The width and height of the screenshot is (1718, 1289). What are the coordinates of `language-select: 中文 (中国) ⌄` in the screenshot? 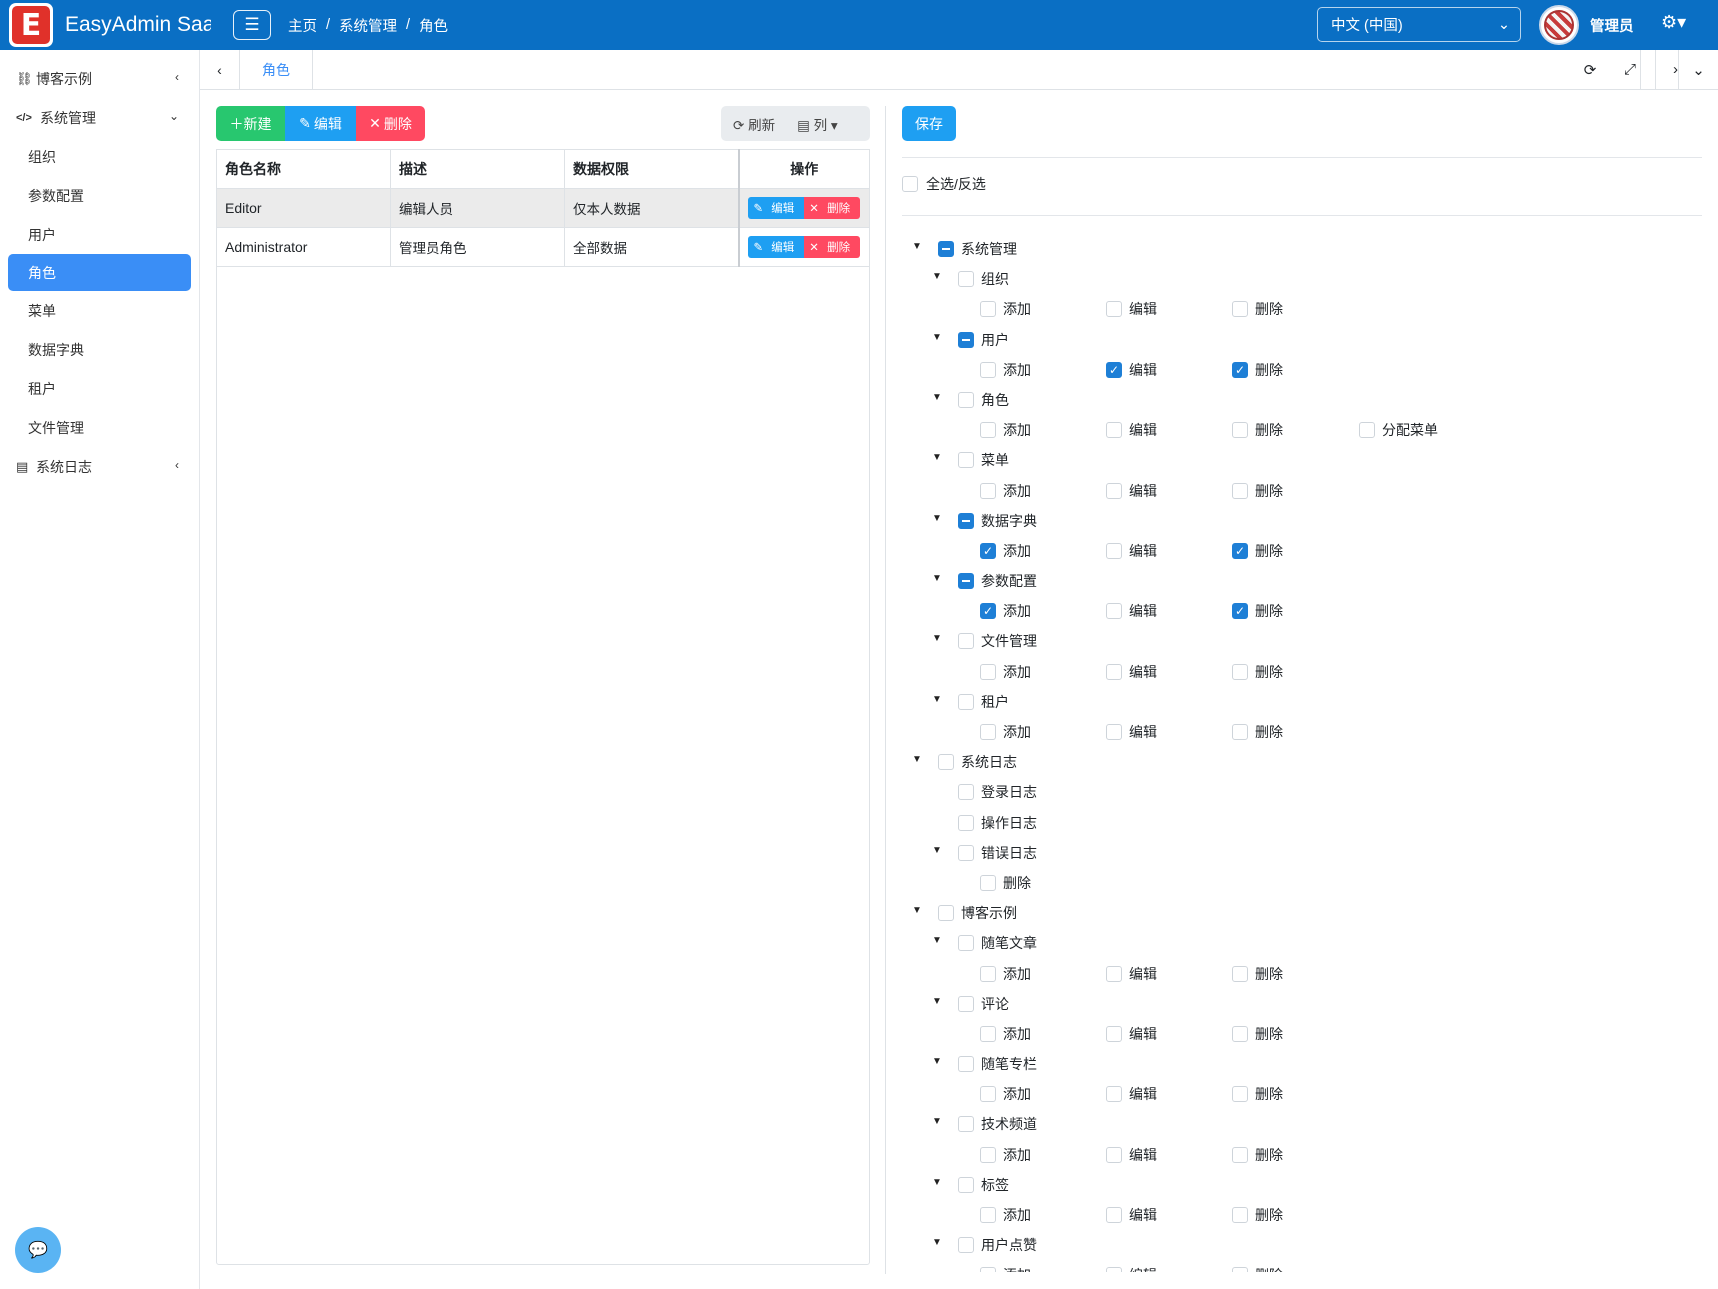 It's located at (1419, 24).